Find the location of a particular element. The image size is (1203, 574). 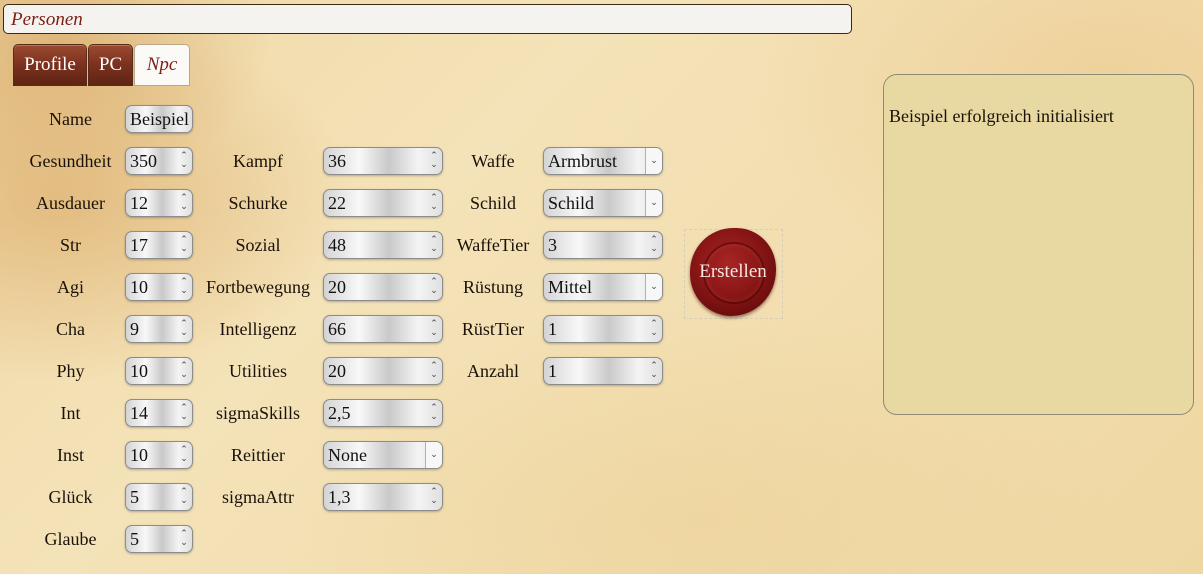

glaube-value: 5 is located at coordinates (134, 539).